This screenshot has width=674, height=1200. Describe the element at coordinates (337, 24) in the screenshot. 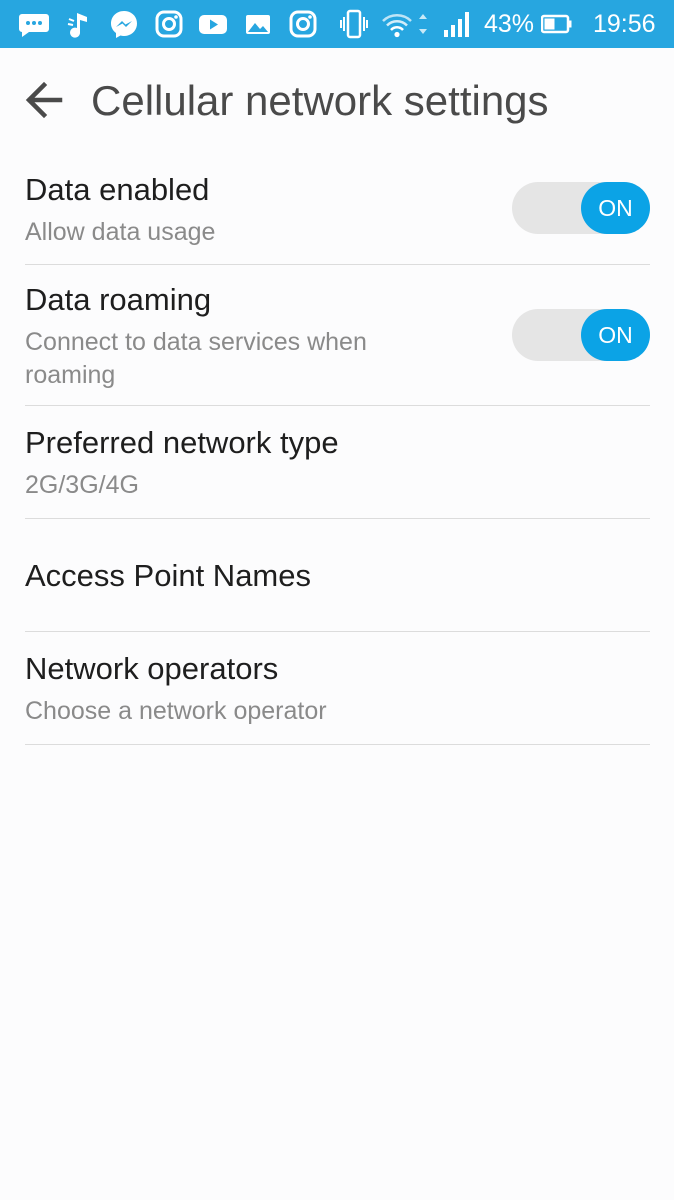

I see `status-bar: 43% 19:56` at that location.